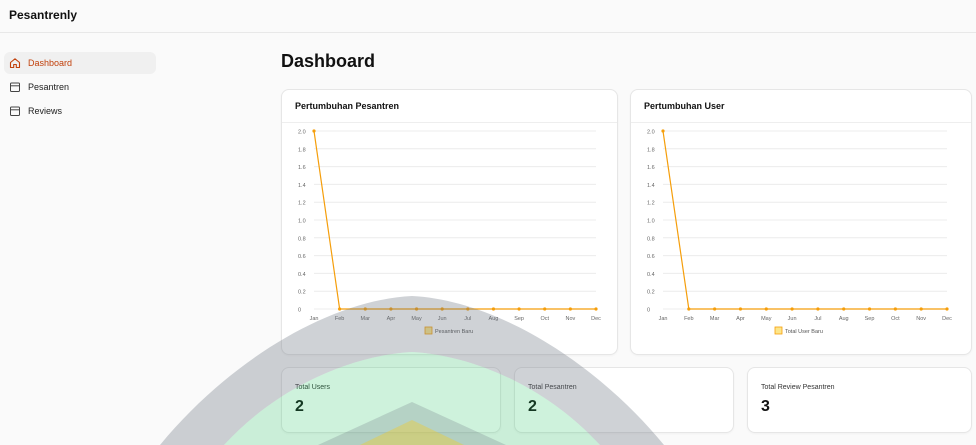  Describe the element at coordinates (313, 387) in the screenshot. I see `stat-label: Total Users` at that location.